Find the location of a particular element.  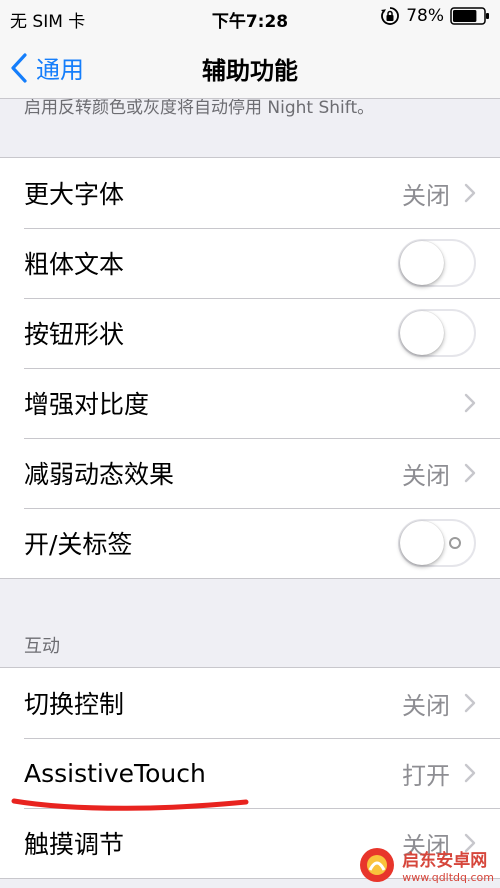

watermark-text: 启东安卓网 www.qdltdq.com is located at coordinates (448, 865).